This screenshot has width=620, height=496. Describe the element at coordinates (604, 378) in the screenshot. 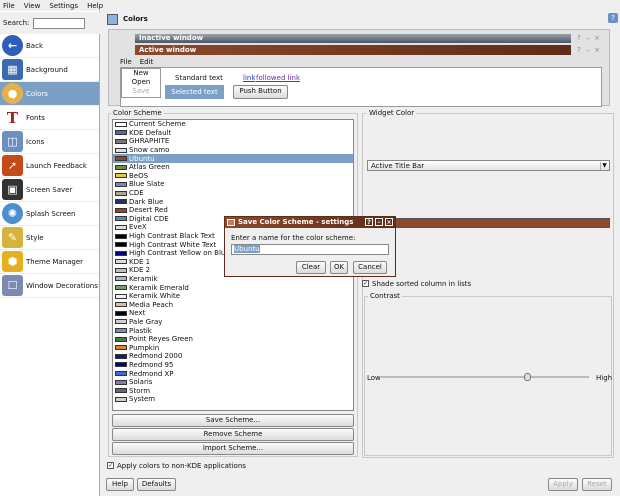

I see `contrast-high-label: High` at that location.